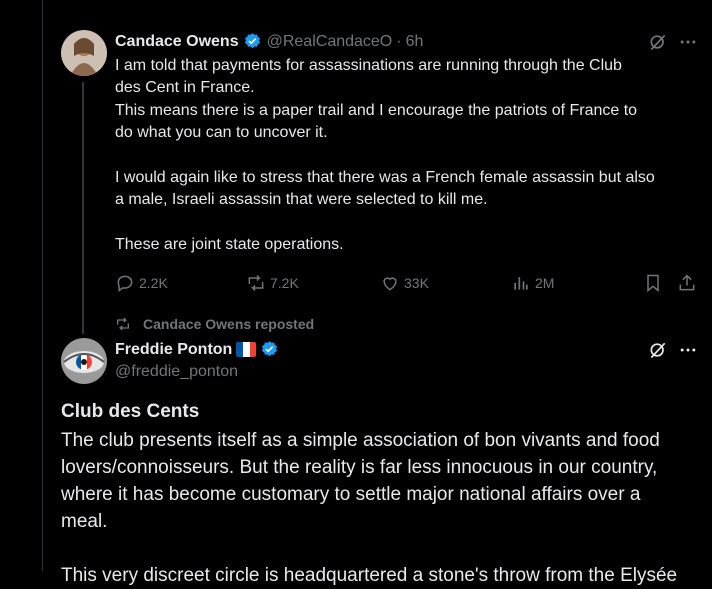 The image size is (712, 589). I want to click on bookmark-icon, so click(653, 283).